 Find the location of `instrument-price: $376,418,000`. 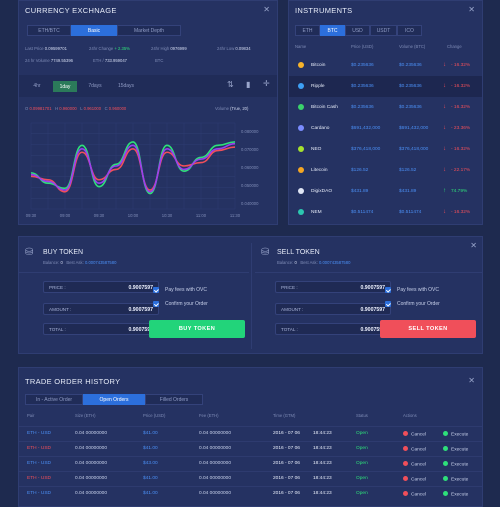

instrument-price: $376,418,000 is located at coordinates (366, 149).